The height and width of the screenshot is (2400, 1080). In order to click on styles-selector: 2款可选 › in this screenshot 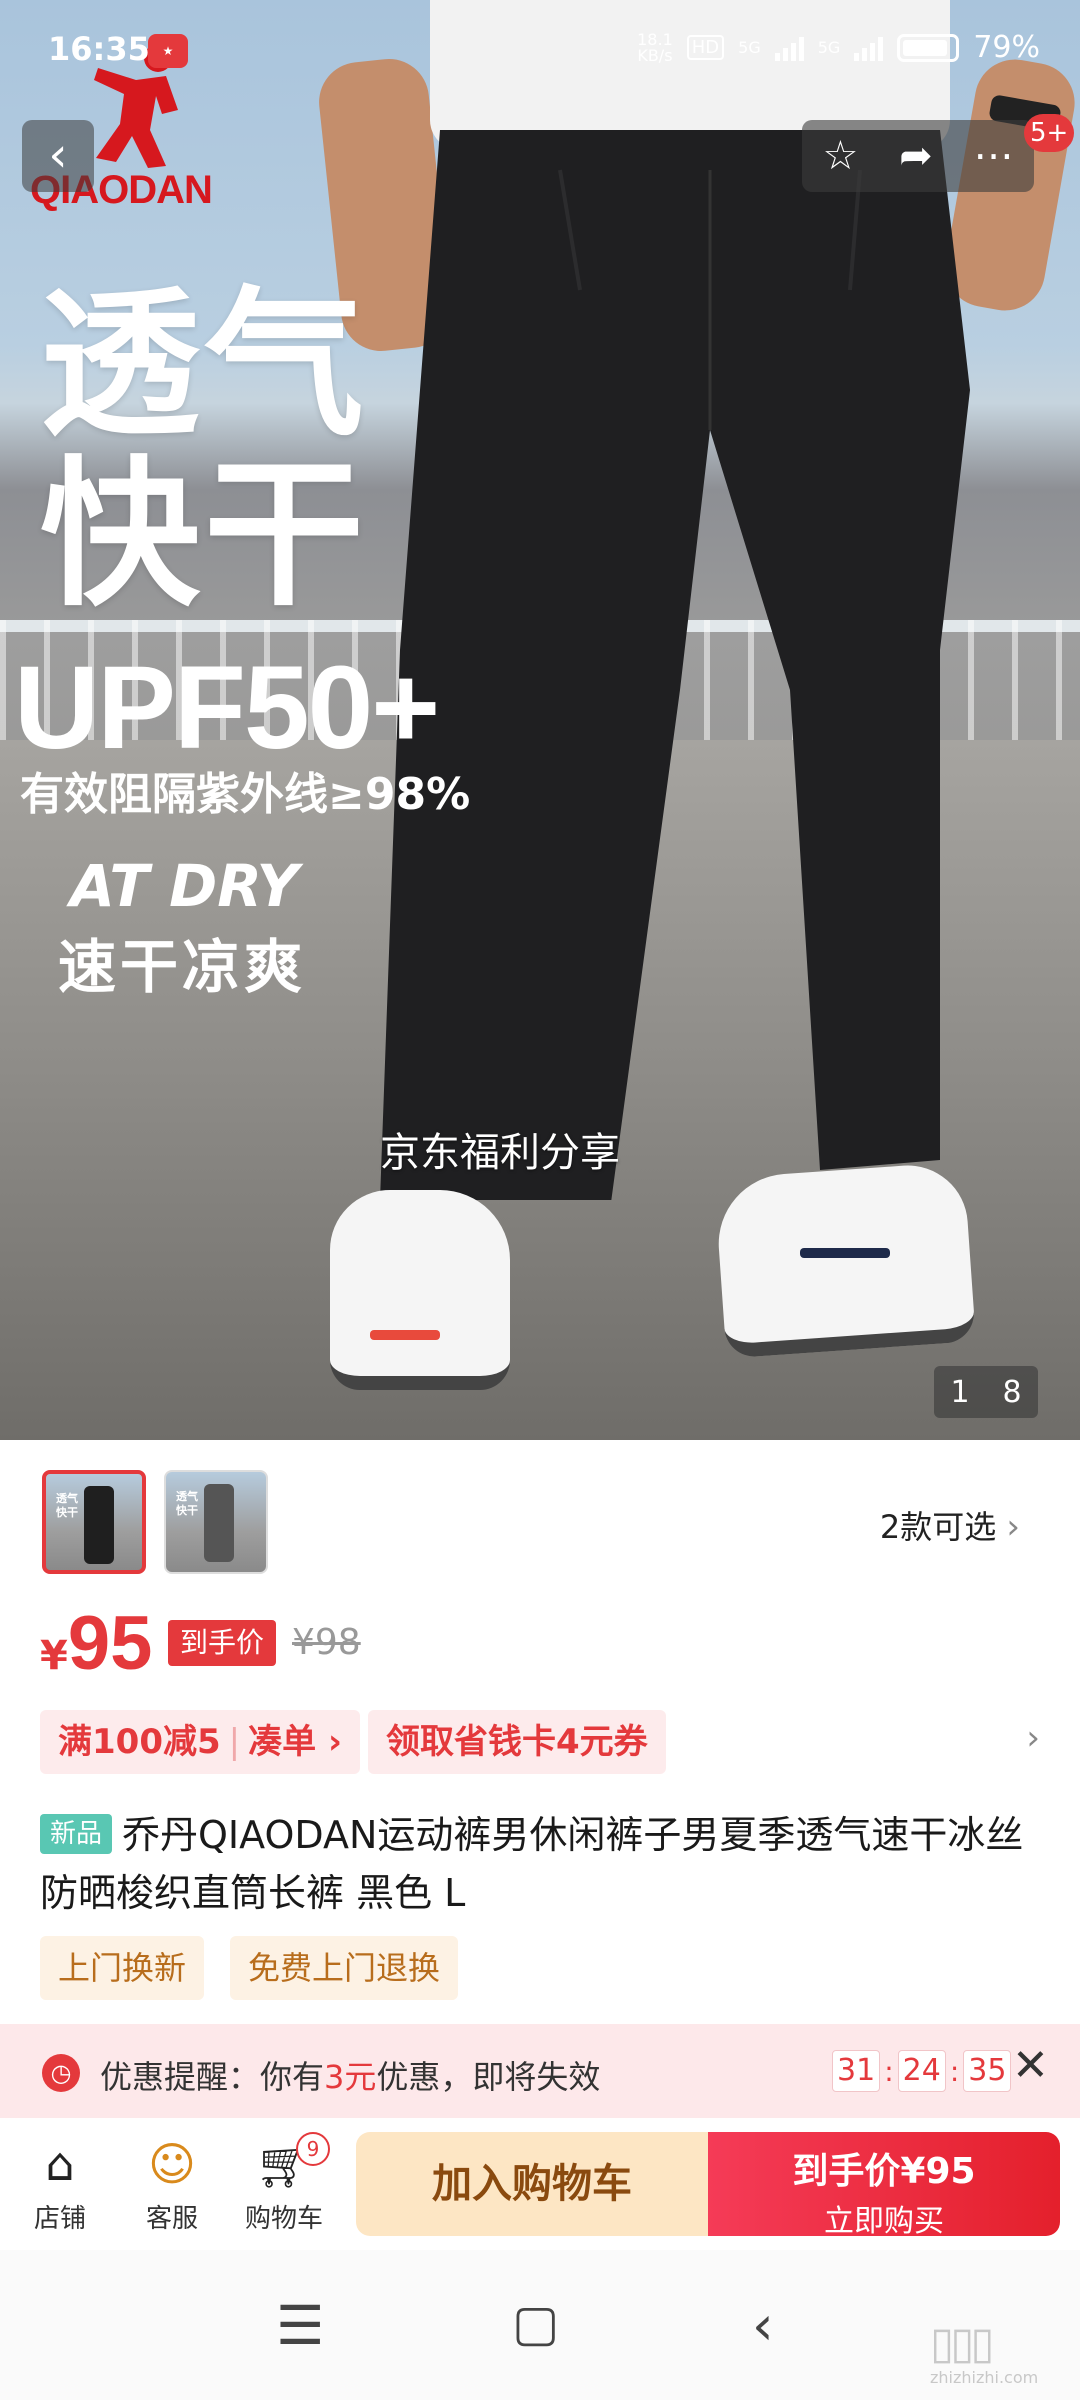, I will do `click(950, 1525)`.